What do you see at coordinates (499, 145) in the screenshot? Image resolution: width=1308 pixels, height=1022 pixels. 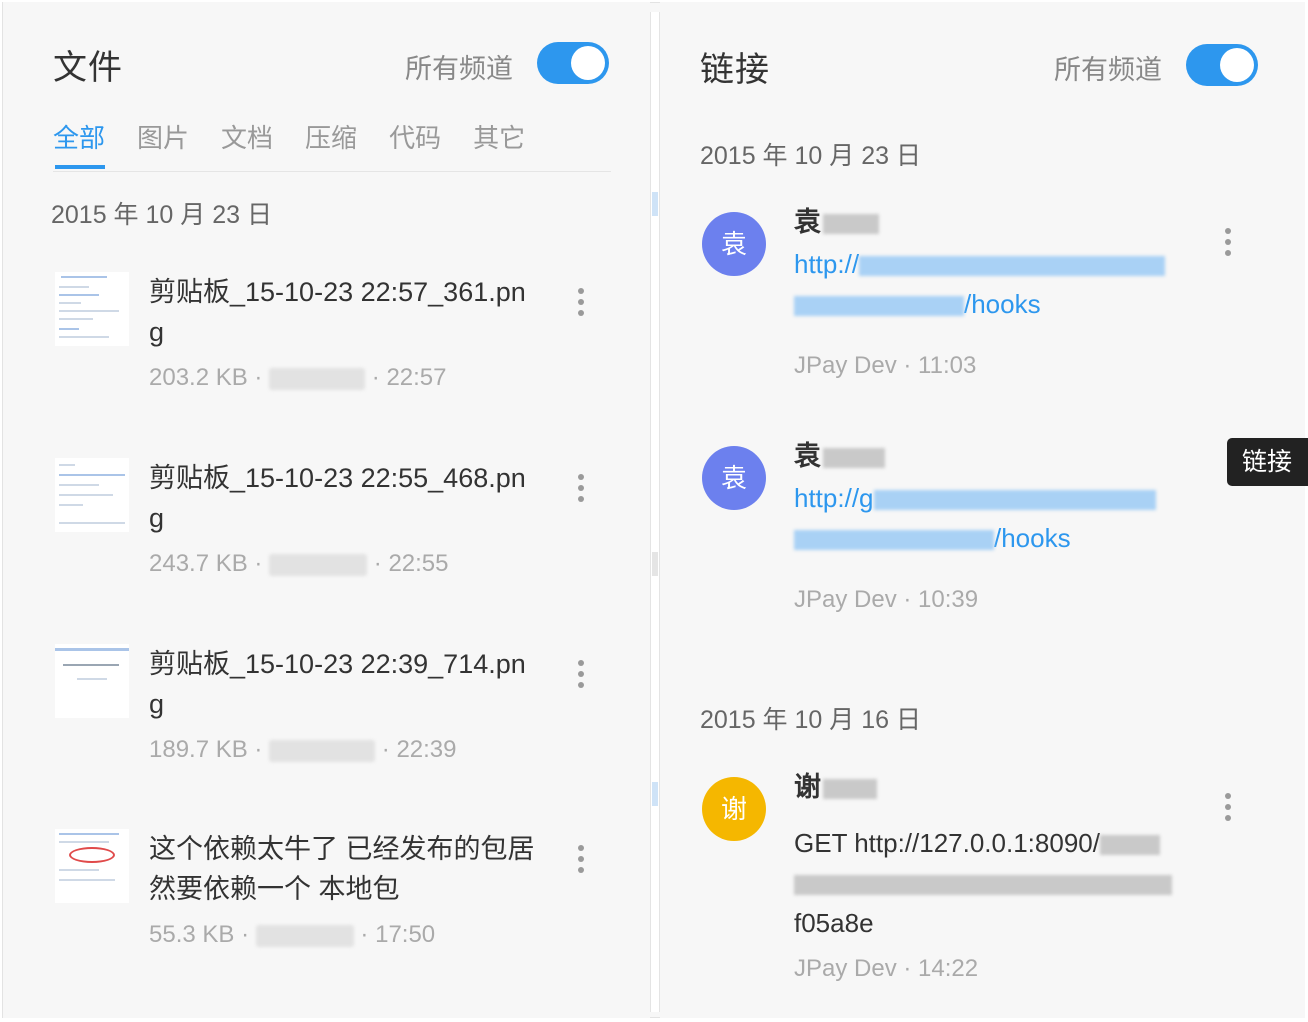 I see `tab-other: 其它` at bounding box center [499, 145].